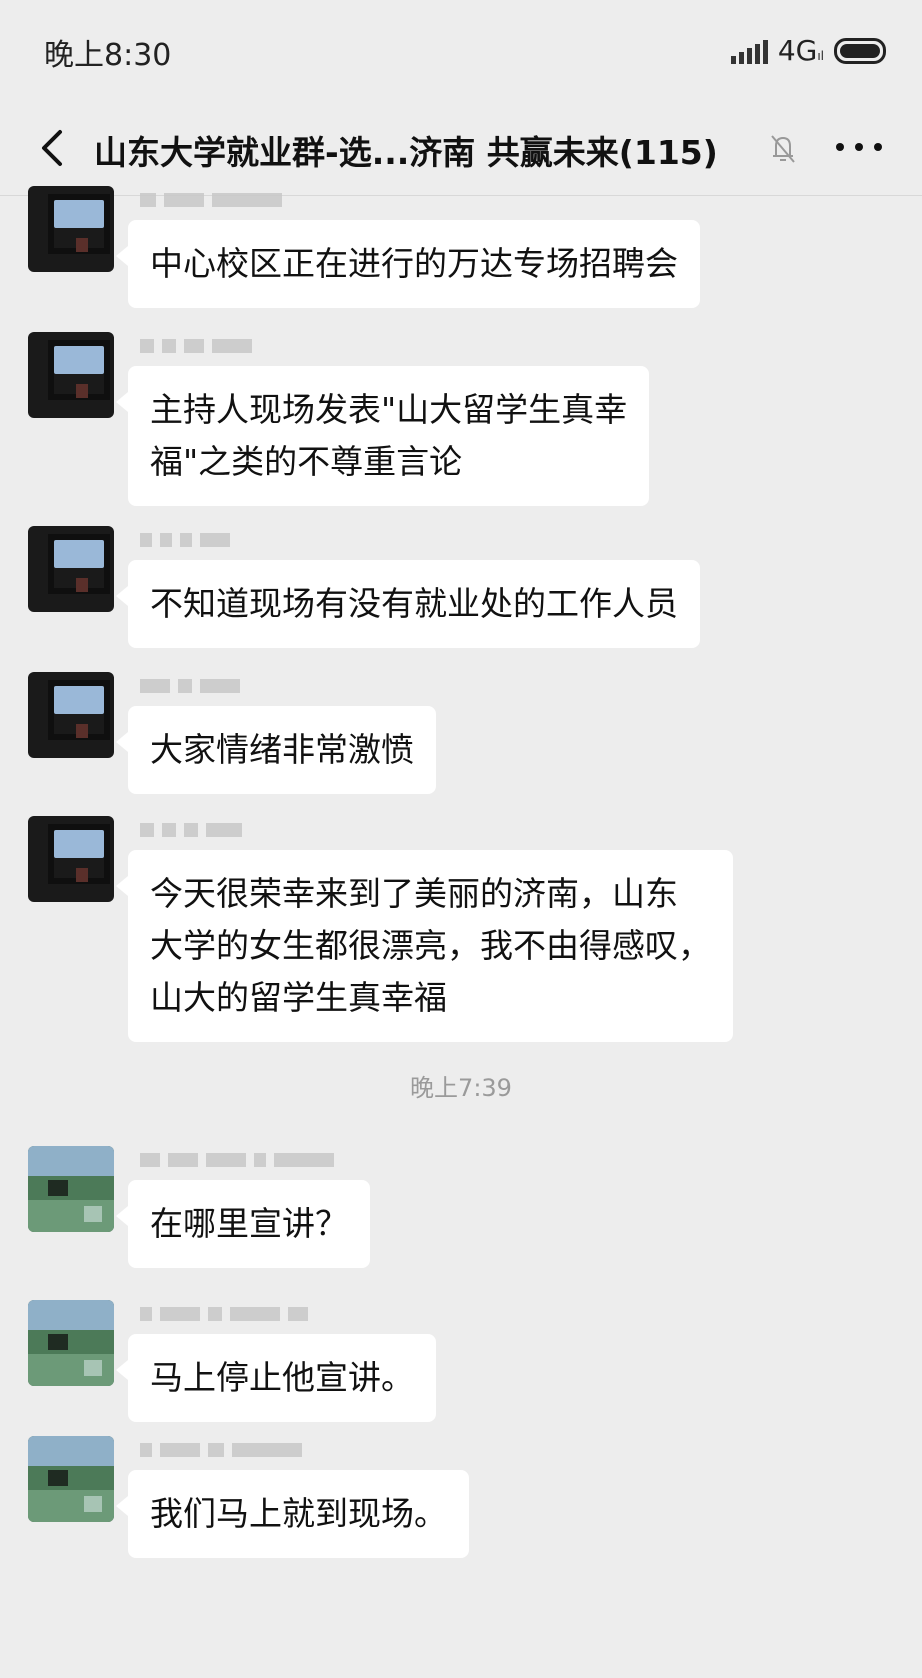  What do you see at coordinates (749, 51) in the screenshot?
I see `signal-icon` at bounding box center [749, 51].